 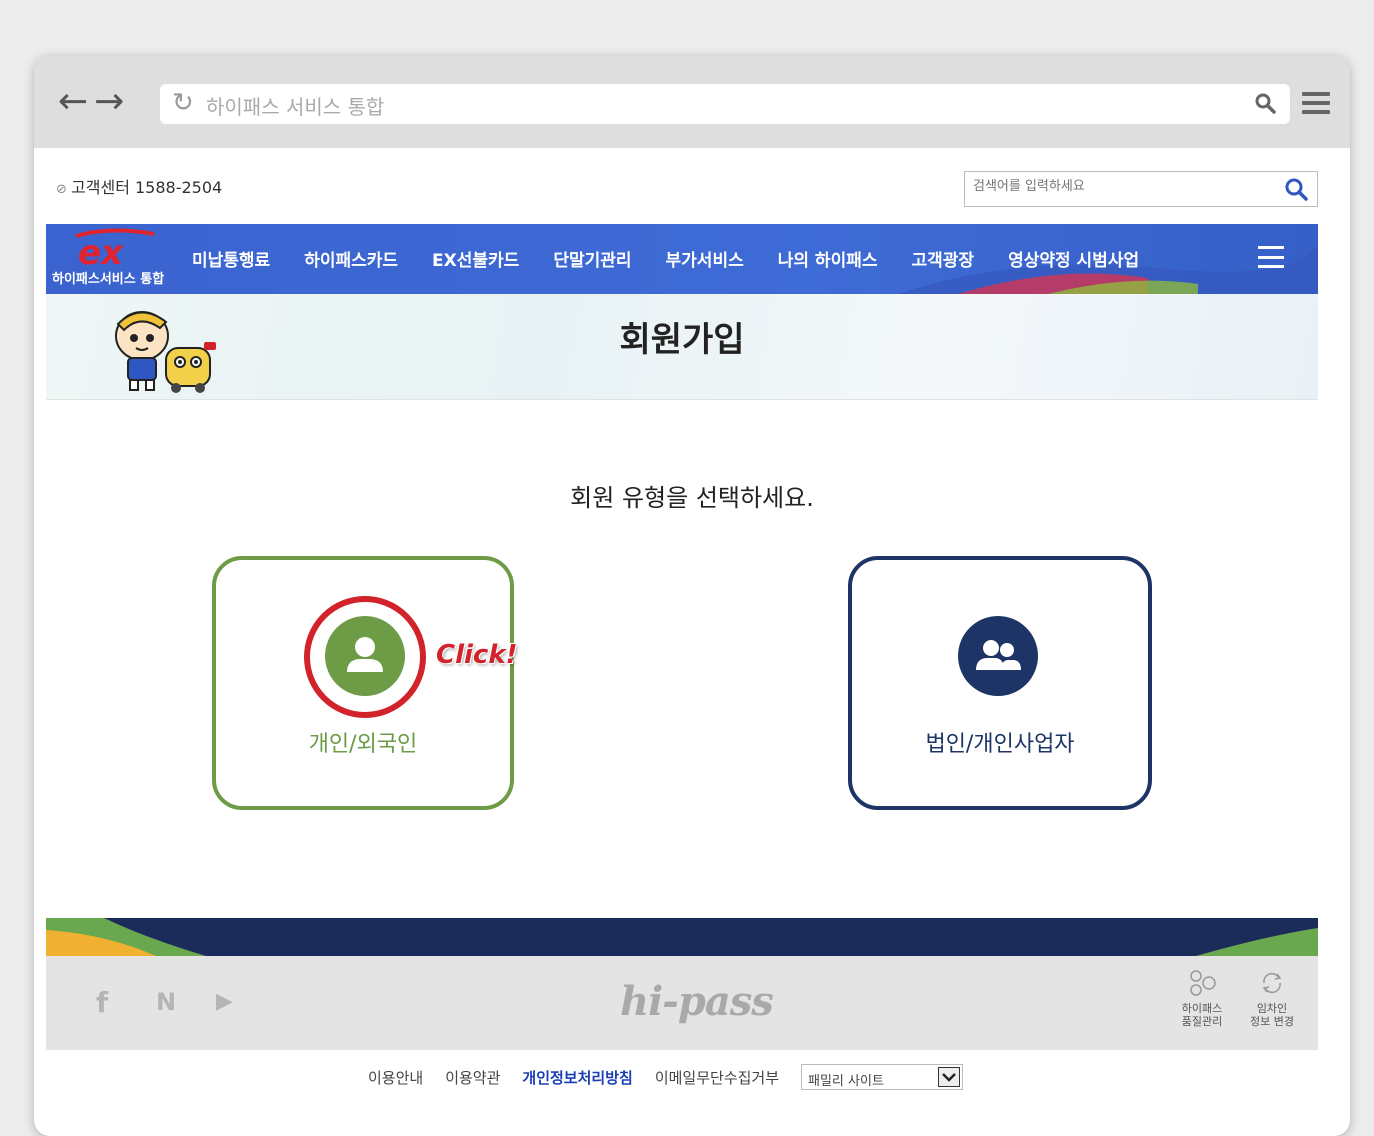 What do you see at coordinates (1202, 1008) in the screenshot?
I see `quality-management-label-1: 하이패스` at bounding box center [1202, 1008].